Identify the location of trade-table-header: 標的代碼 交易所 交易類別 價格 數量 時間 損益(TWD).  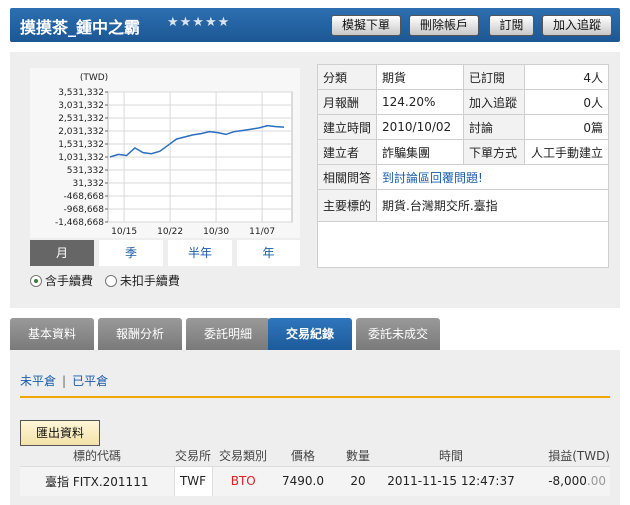
(315, 456).